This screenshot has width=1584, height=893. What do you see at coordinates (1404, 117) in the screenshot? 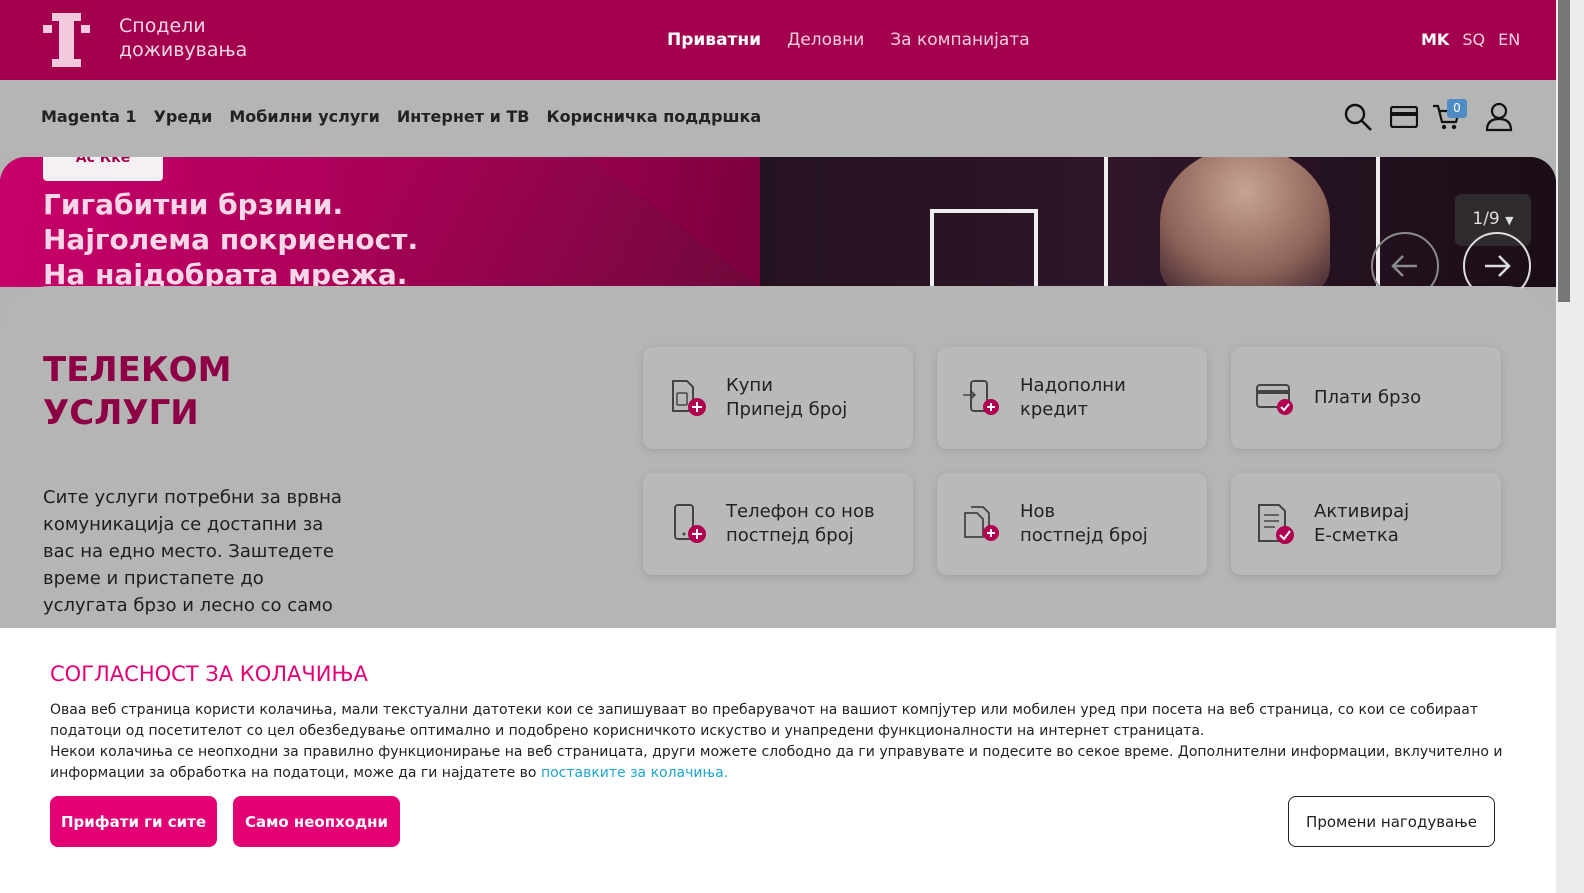
I see `payment-card-icon` at bounding box center [1404, 117].